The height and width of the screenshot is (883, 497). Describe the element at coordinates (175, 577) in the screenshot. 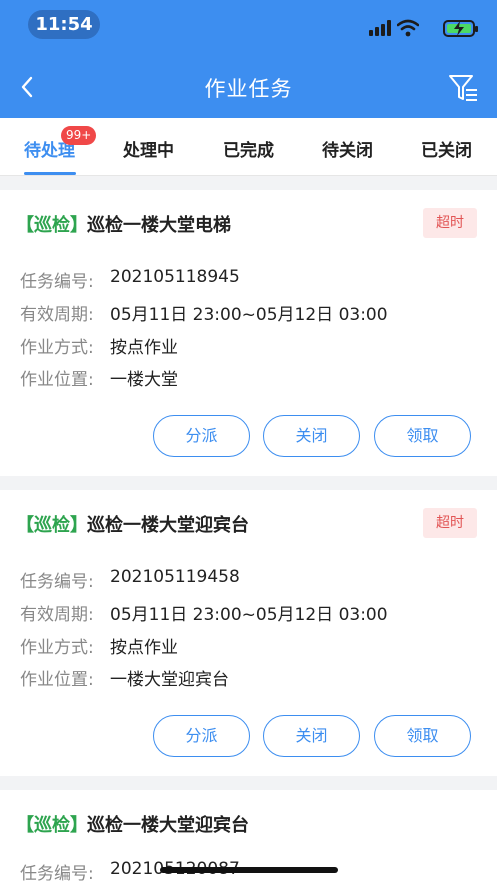

I see `task-no-value: 202105119458` at that location.